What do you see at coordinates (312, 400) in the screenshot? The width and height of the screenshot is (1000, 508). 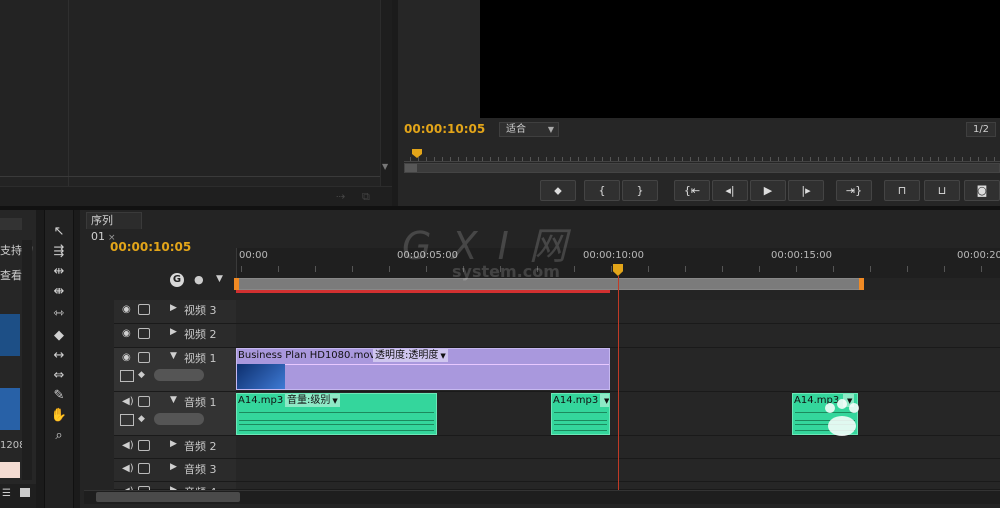 I see `effect-dropdown: 音量:级别 ▼` at bounding box center [312, 400].